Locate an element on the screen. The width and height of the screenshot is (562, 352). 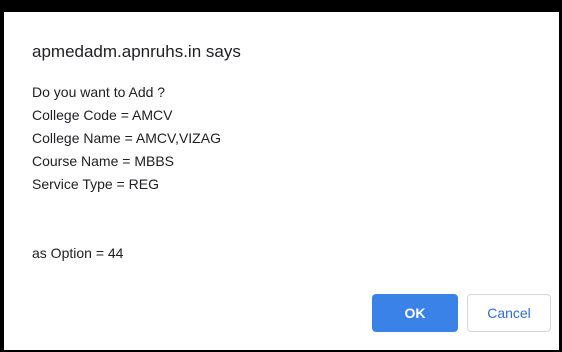
ok-button: OK is located at coordinates (415, 313).